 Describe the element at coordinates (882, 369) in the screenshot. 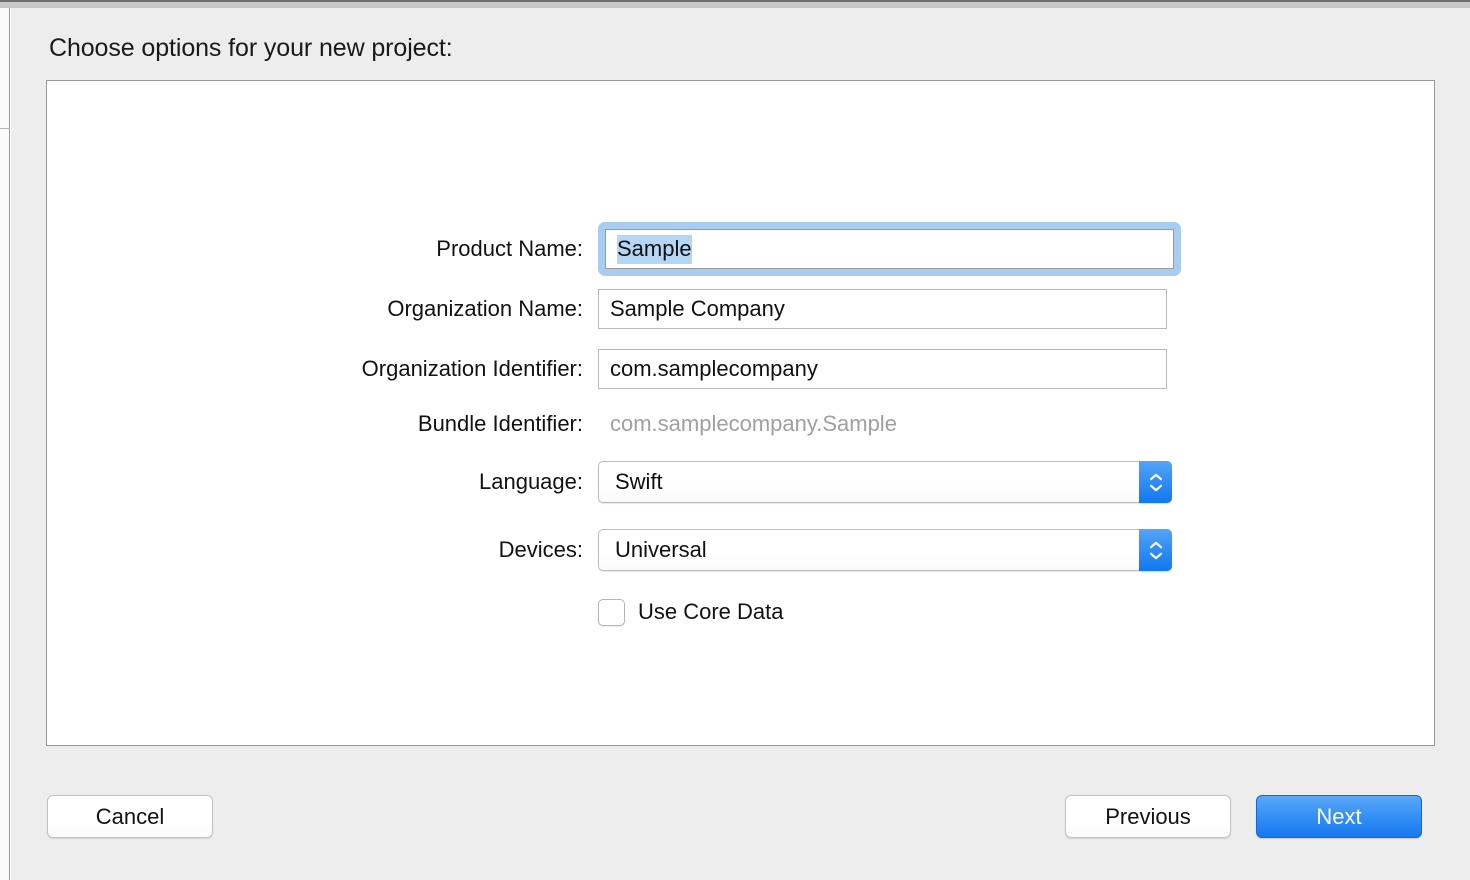

I see `organization-identifier-input: com.samplecompany` at that location.